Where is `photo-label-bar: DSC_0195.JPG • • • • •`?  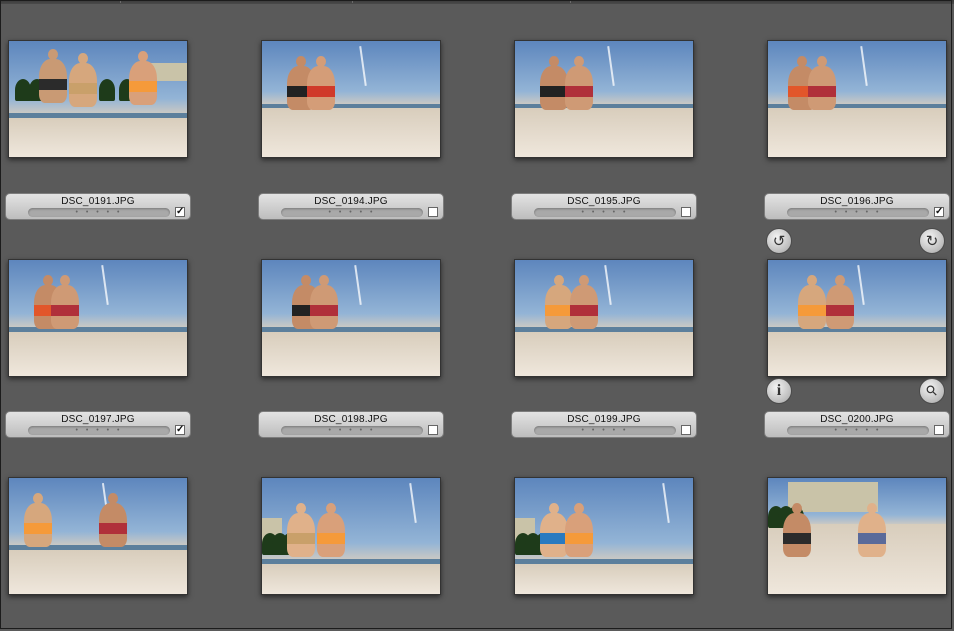
photo-label-bar: DSC_0195.JPG • • • • • is located at coordinates (604, 206).